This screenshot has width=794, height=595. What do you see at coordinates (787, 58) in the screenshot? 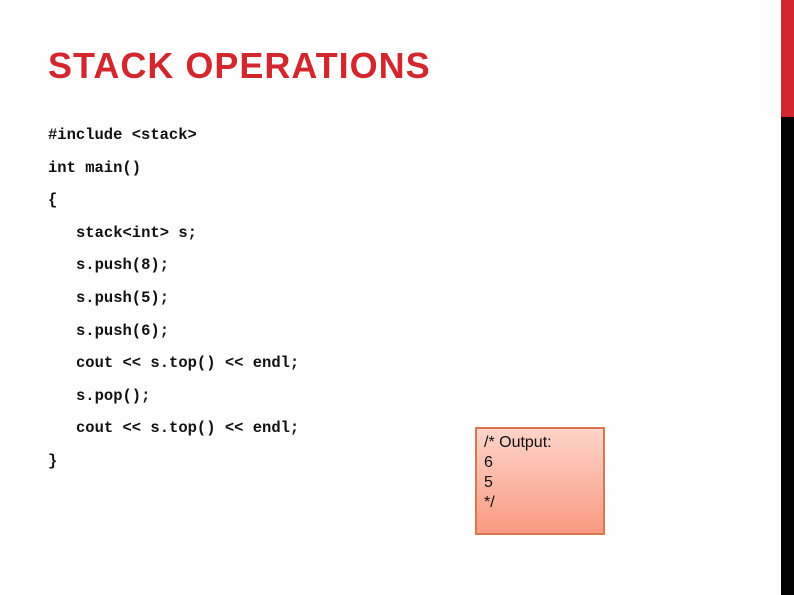
I see `accent-bar` at bounding box center [787, 58].